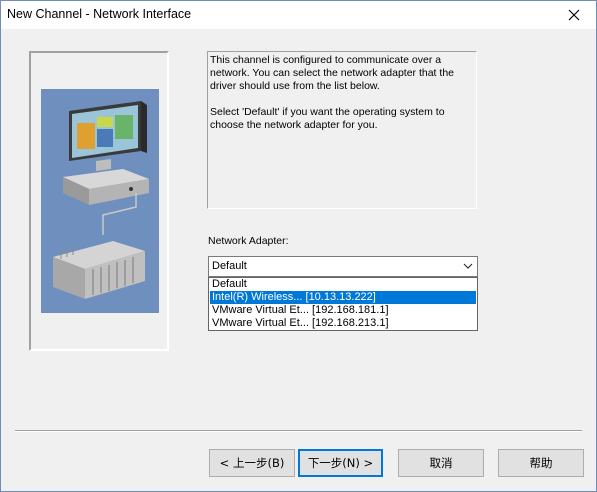 The image size is (597, 492). I want to click on help-button: 帮助, so click(541, 463).